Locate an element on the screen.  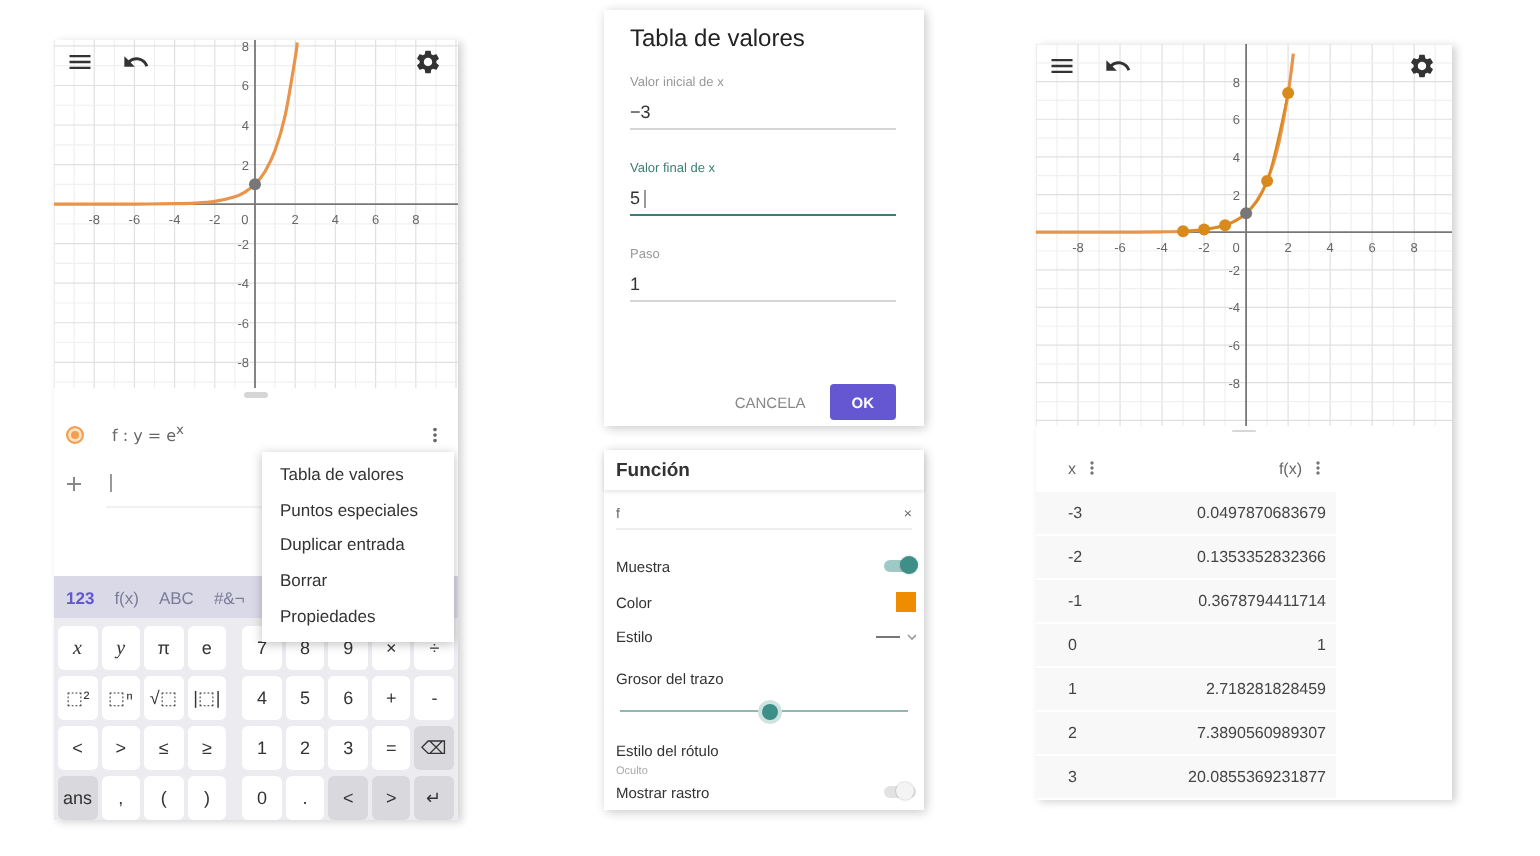
menu-item: Duplicar entrada is located at coordinates (358, 546).